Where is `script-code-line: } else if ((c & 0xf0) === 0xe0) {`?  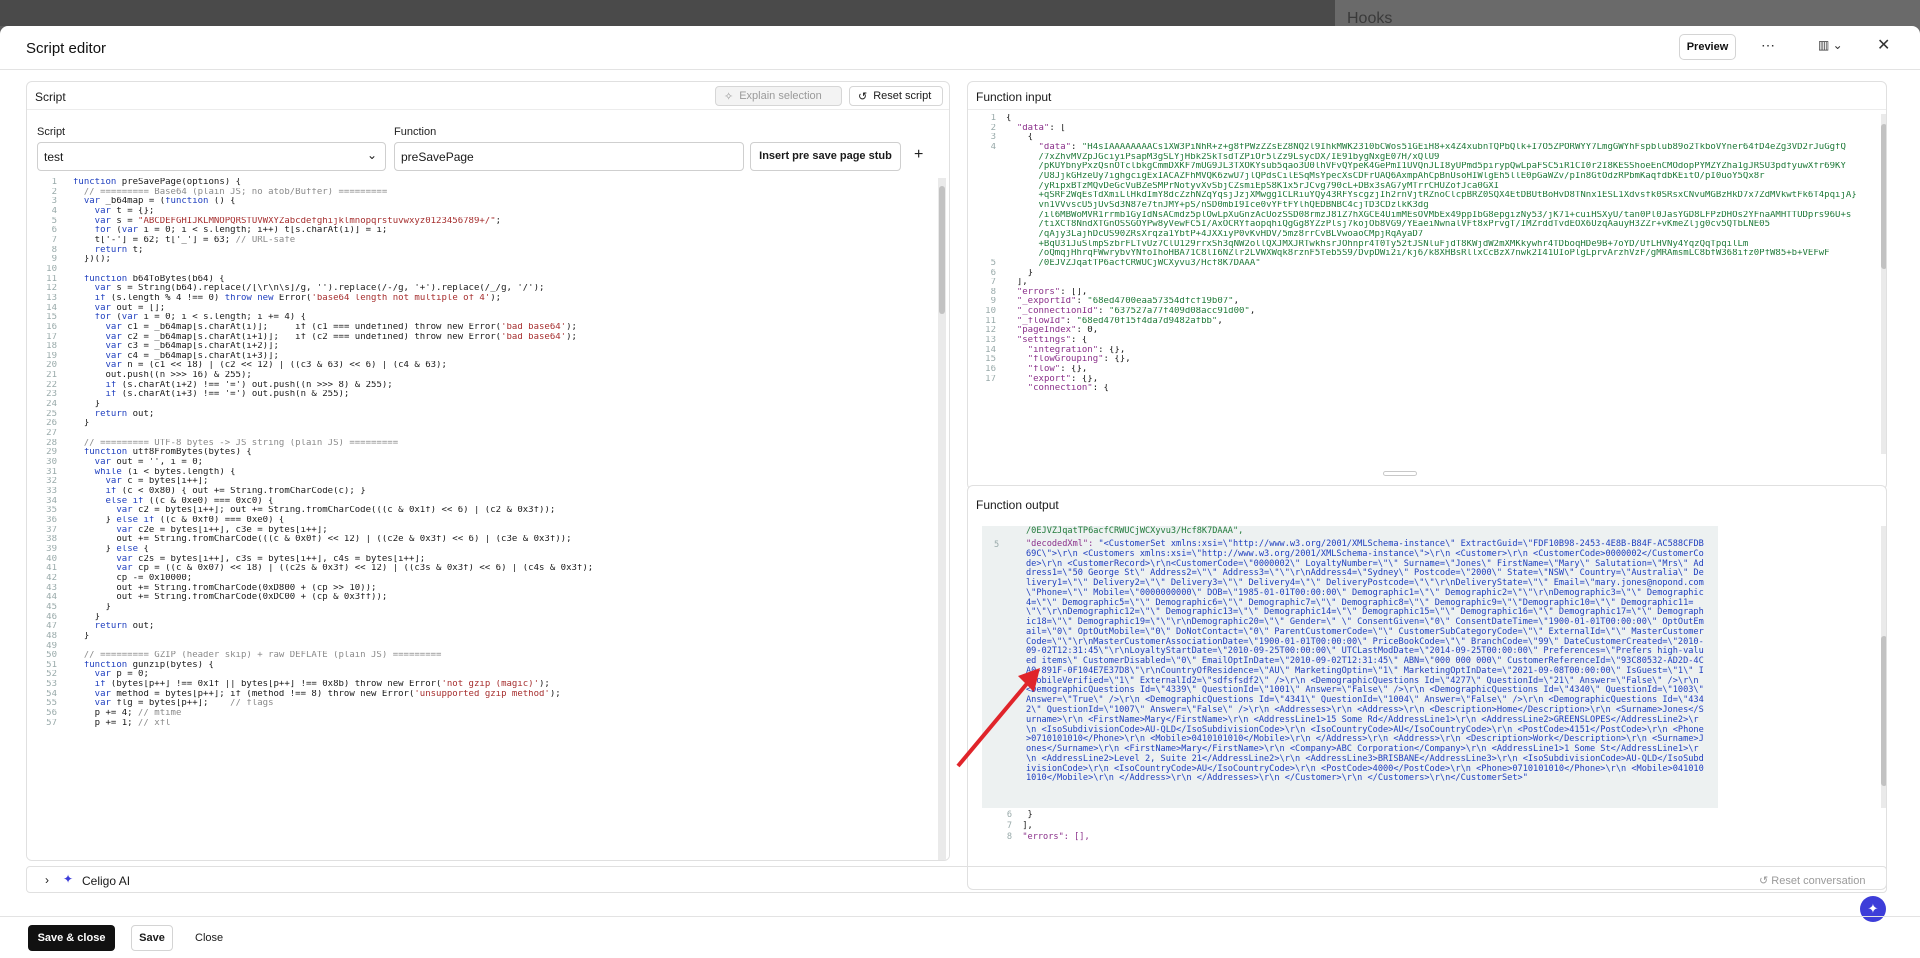 script-code-line: } else if ((c & 0xf0) === 0xe0) { is located at coordinates (333, 521).